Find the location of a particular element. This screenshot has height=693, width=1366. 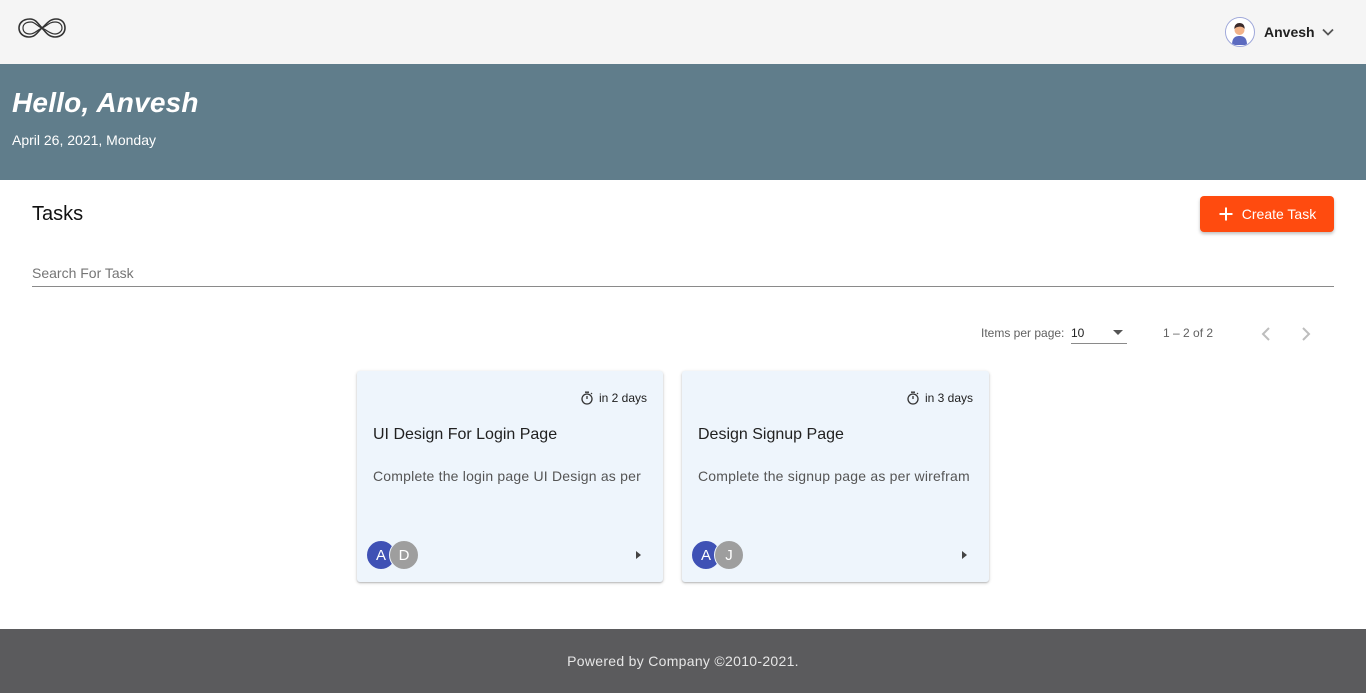

plus-icon is located at coordinates (1226, 214).